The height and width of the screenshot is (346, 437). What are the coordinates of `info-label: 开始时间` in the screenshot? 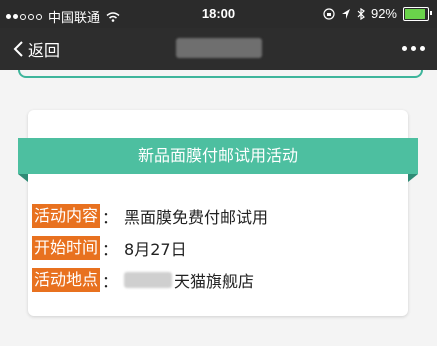 It's located at (66, 248).